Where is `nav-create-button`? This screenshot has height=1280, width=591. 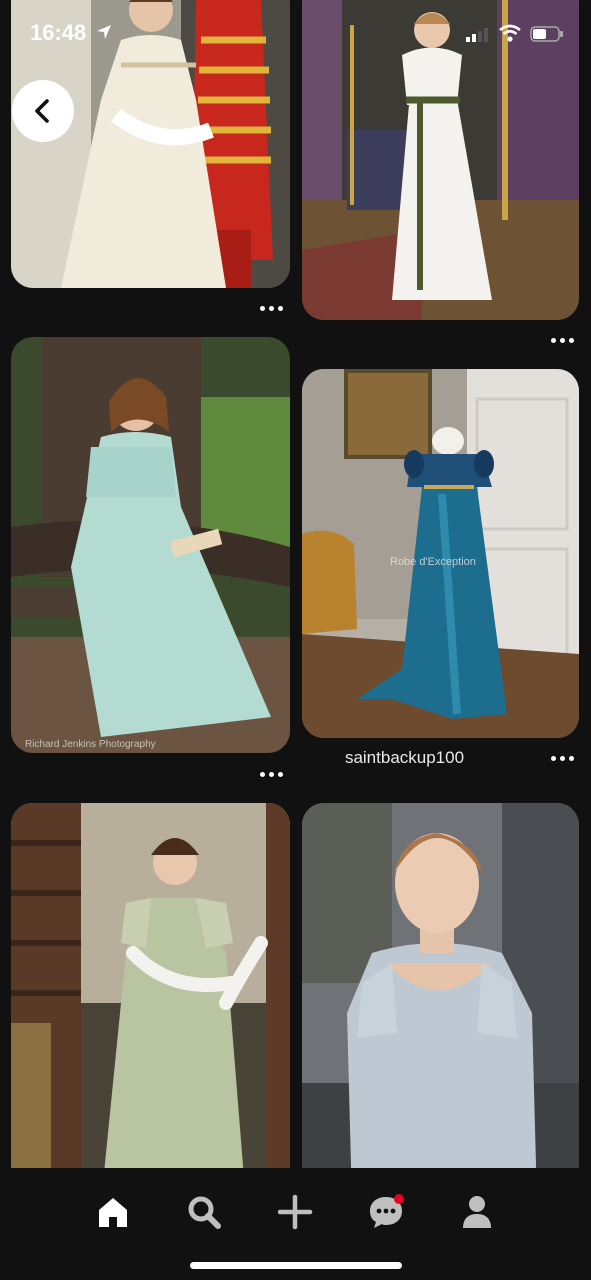 nav-create-button is located at coordinates (295, 1212).